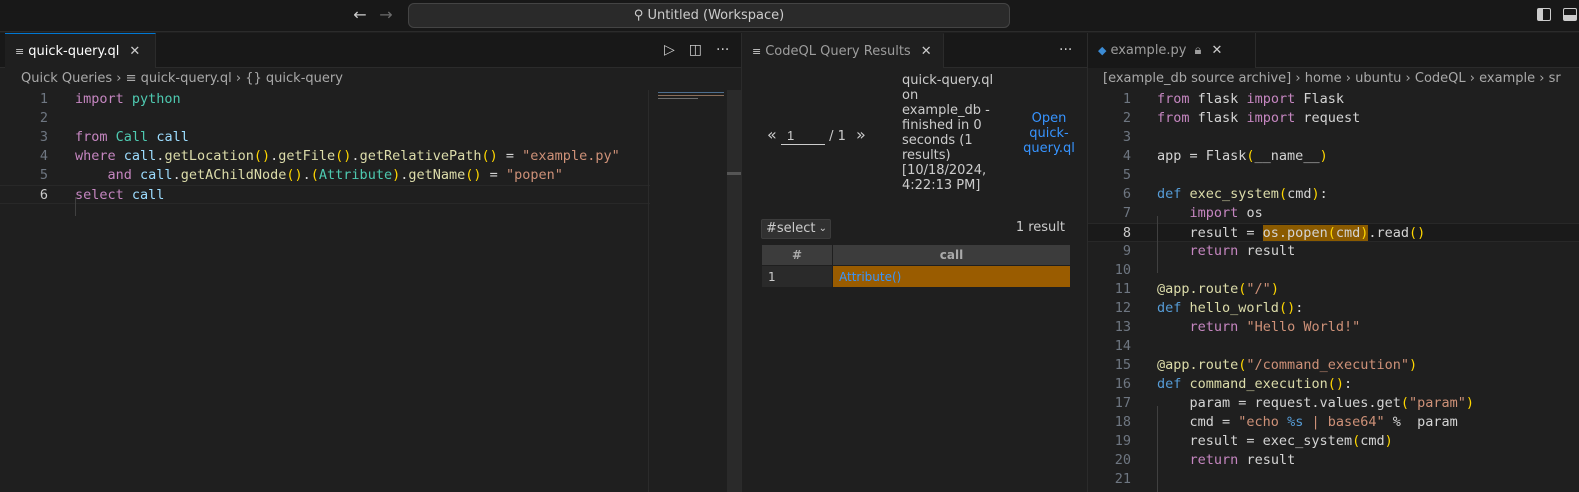 Image resolution: width=1579 pixels, height=492 pixels. I want to click on link-line: query.ql, so click(1049, 148).